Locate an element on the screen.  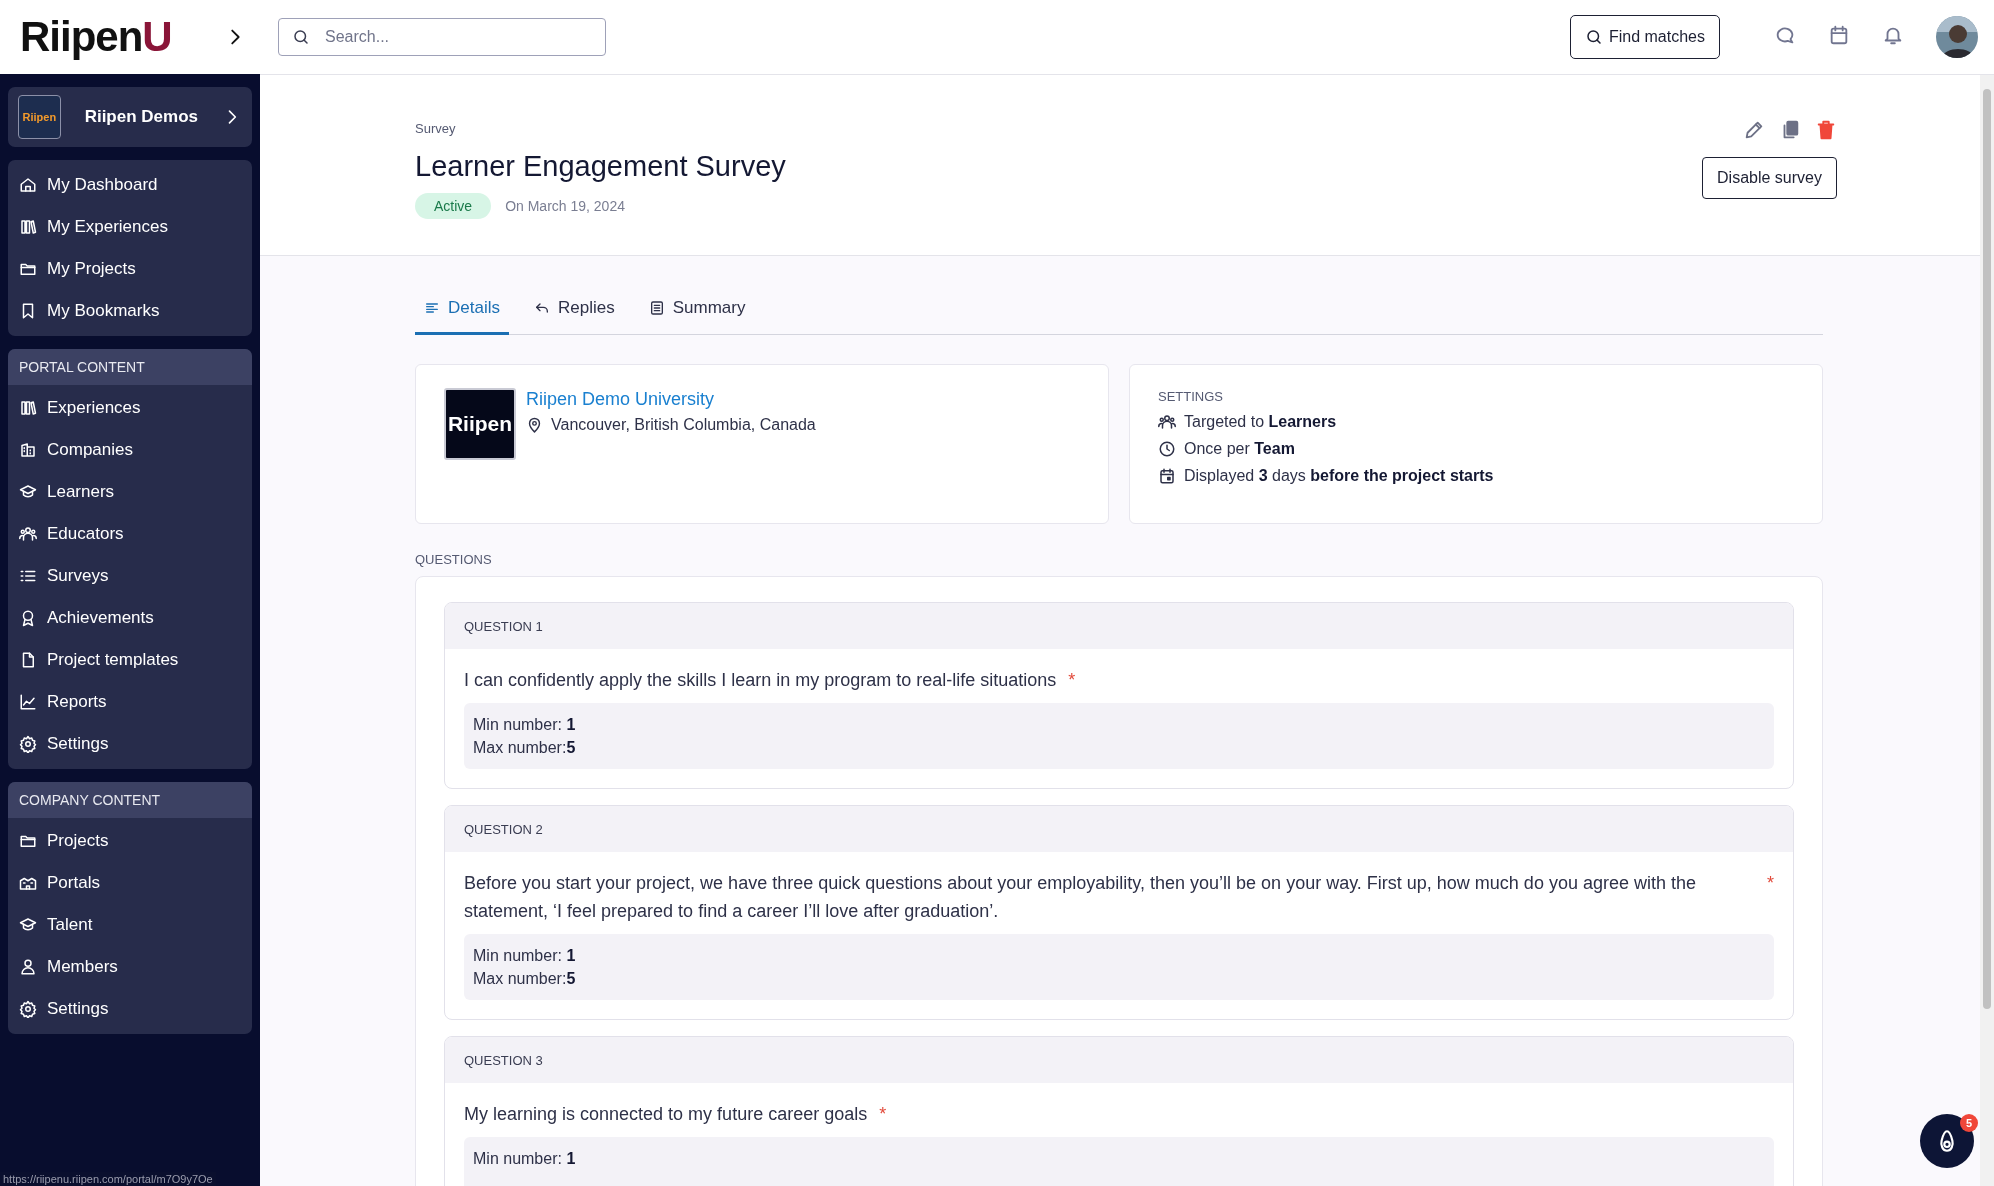
tab: Replies is located at coordinates (574, 316).